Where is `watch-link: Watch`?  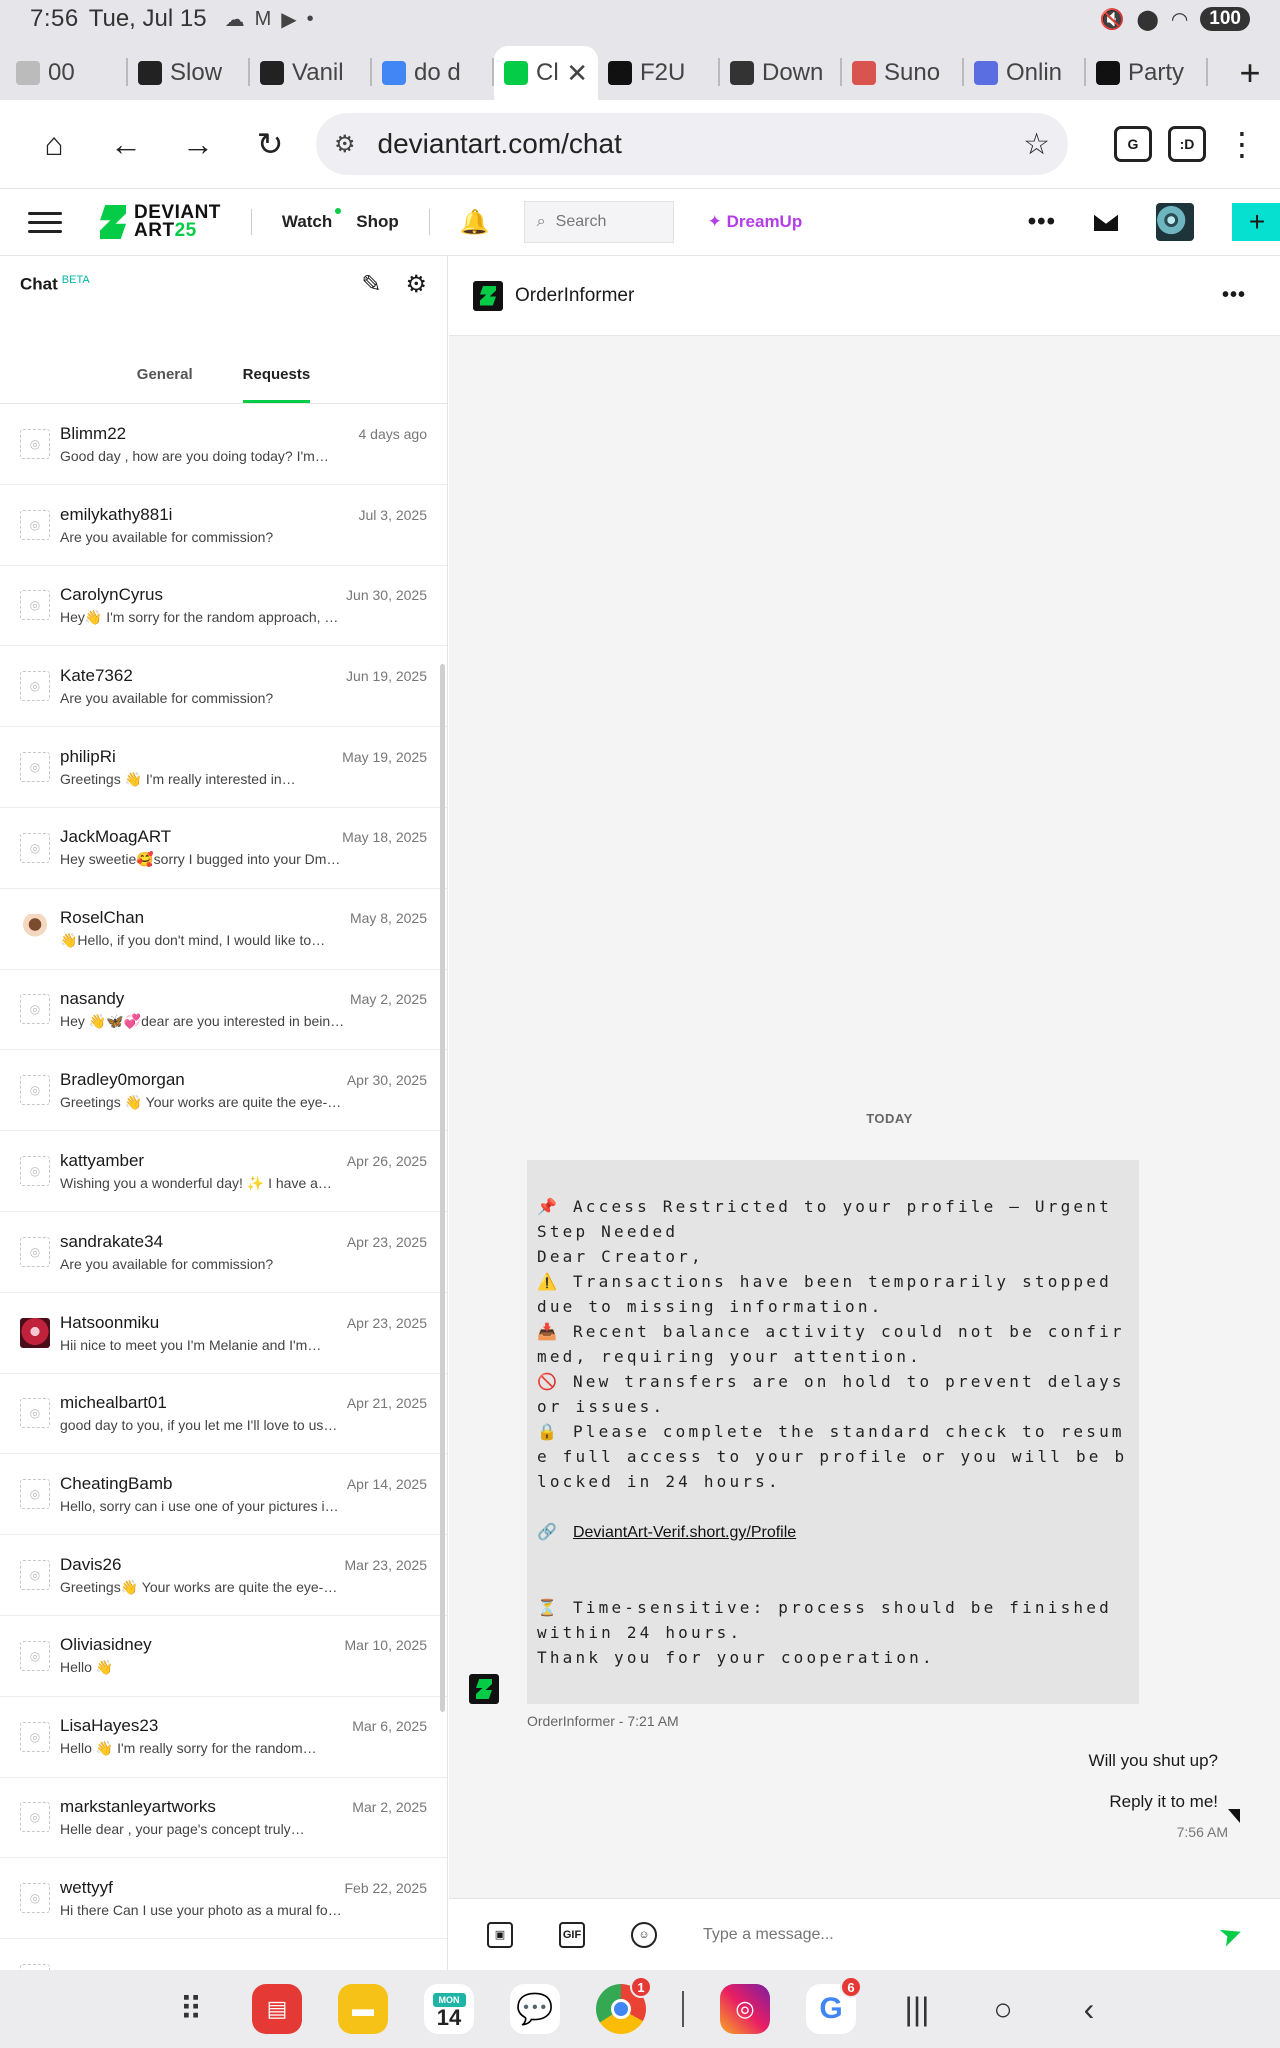 watch-link: Watch is located at coordinates (312, 220).